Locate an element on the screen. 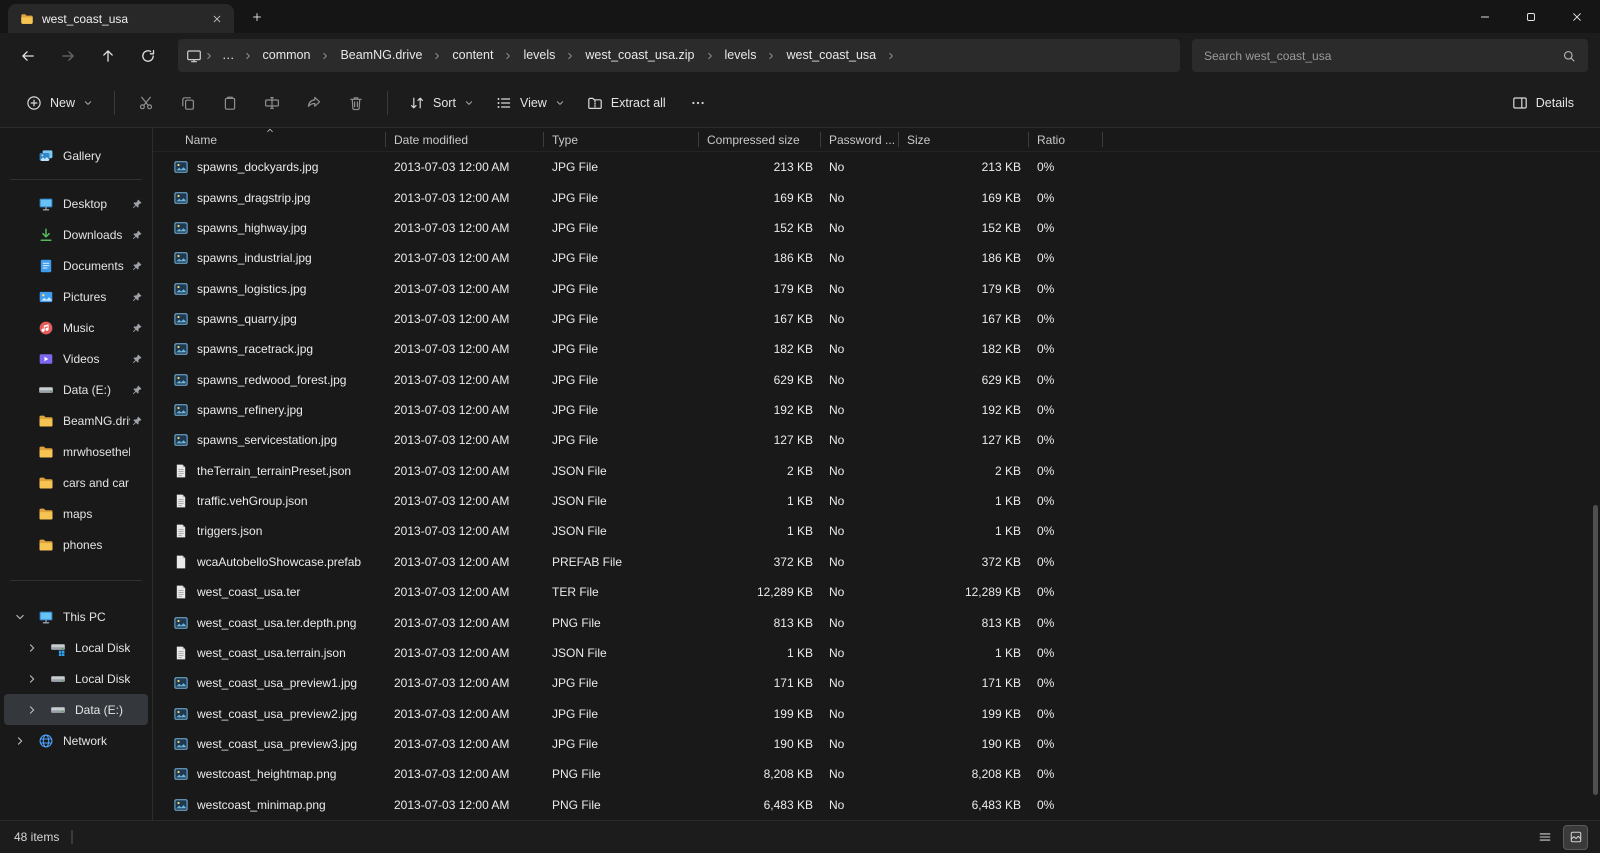 The width and height of the screenshot is (1600, 853). img-icon is located at coordinates (181, 258).